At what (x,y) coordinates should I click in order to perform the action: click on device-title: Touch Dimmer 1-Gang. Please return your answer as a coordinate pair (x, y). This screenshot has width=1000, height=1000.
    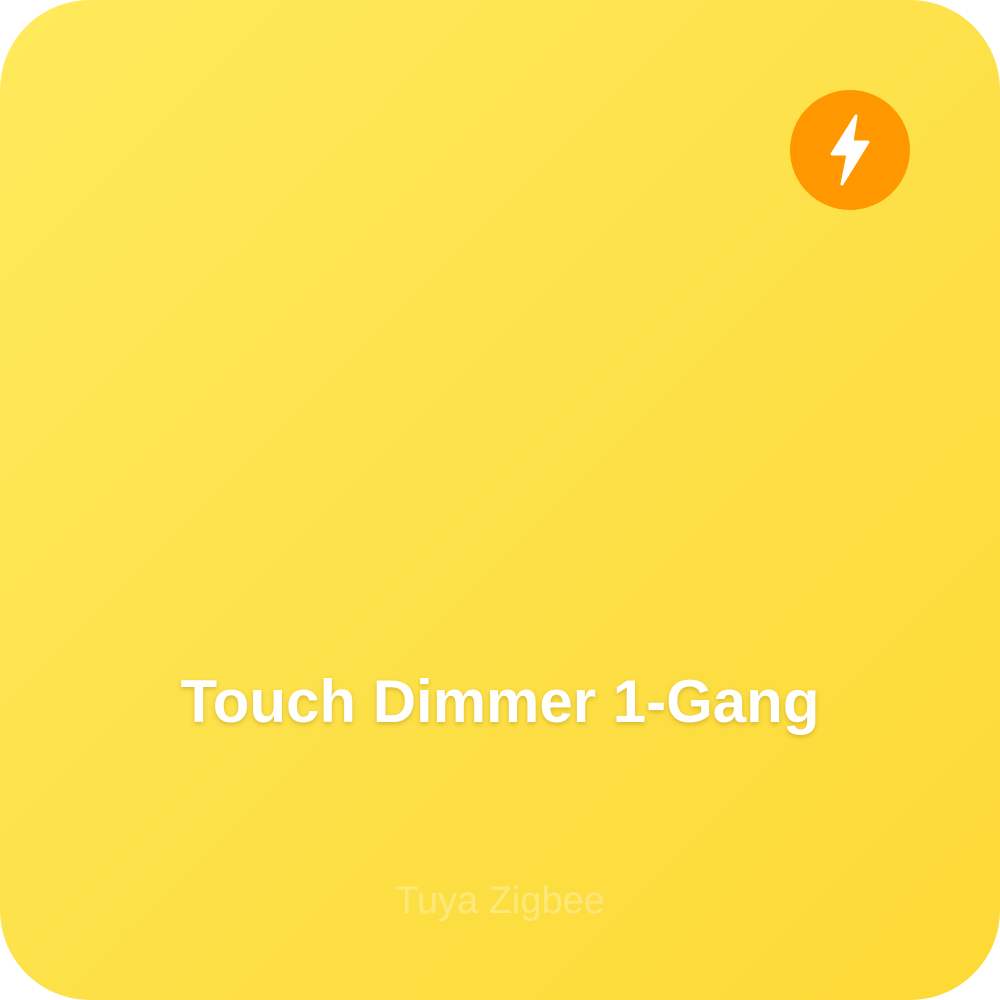
    Looking at the image, I should click on (500, 701).